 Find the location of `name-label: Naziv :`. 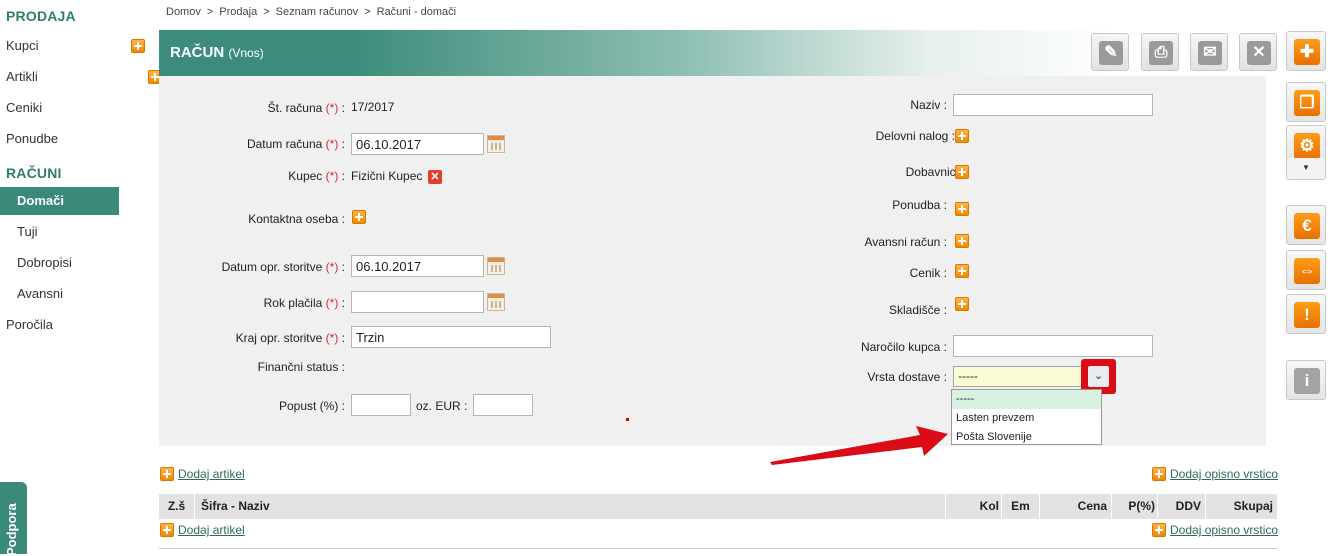

name-label: Naziv : is located at coordinates (928, 105).